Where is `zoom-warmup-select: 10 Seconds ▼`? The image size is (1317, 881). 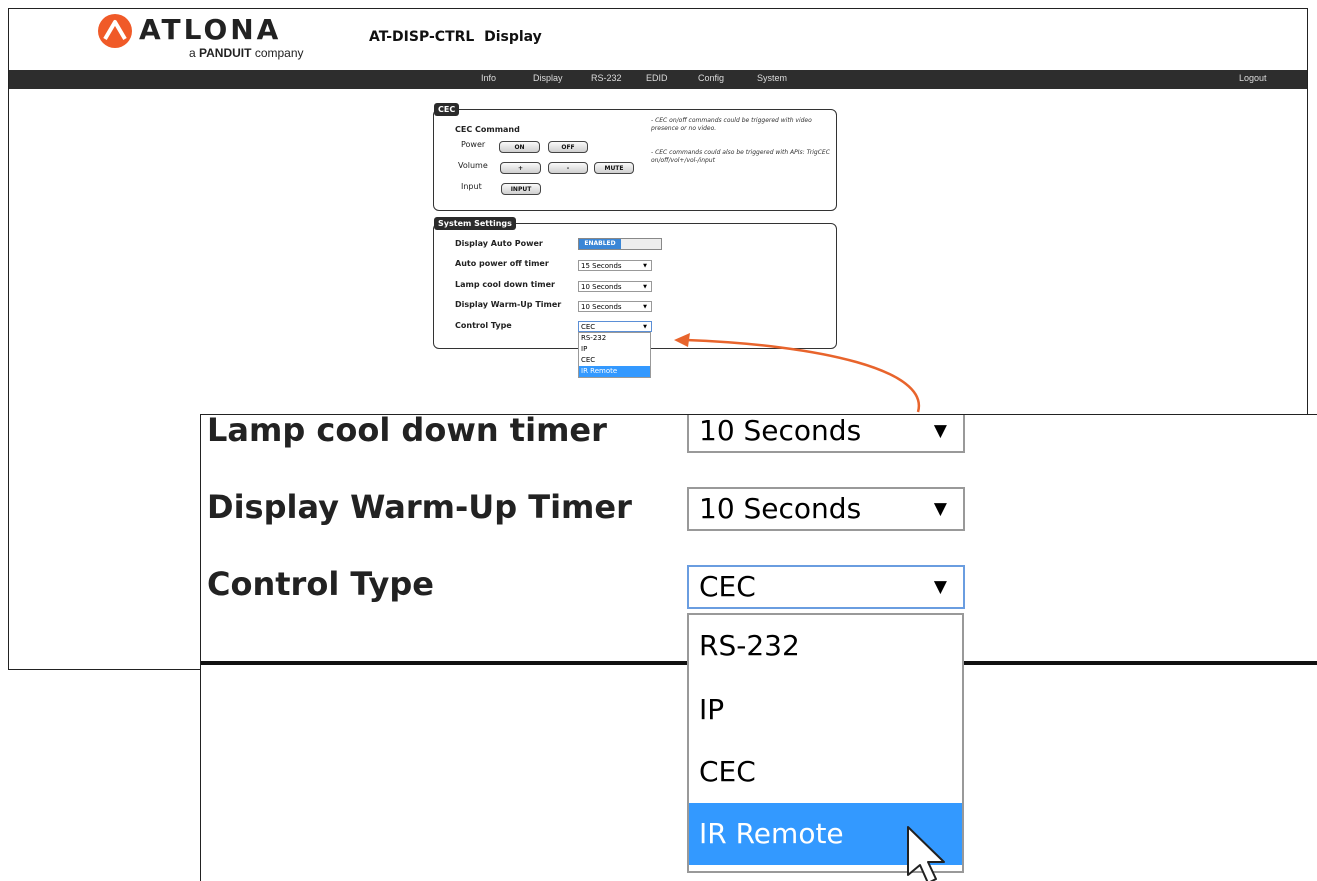
zoom-warmup-select: 10 Seconds ▼ is located at coordinates (826, 509).